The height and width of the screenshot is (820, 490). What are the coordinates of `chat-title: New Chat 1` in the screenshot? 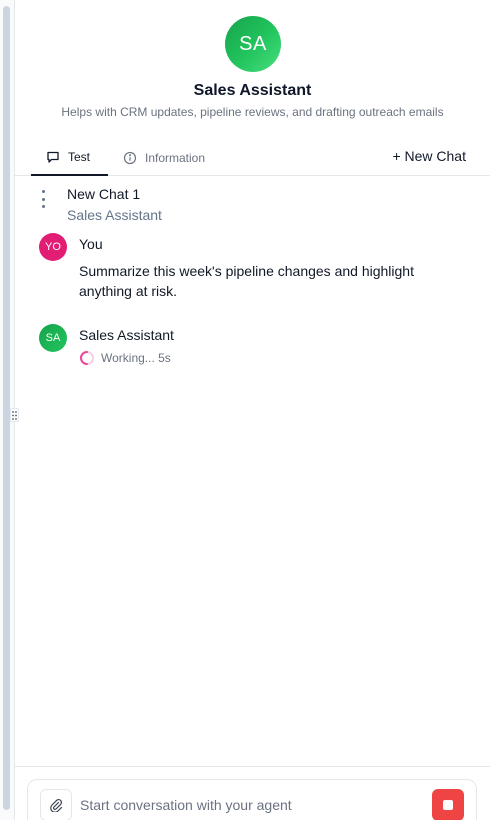 It's located at (104, 194).